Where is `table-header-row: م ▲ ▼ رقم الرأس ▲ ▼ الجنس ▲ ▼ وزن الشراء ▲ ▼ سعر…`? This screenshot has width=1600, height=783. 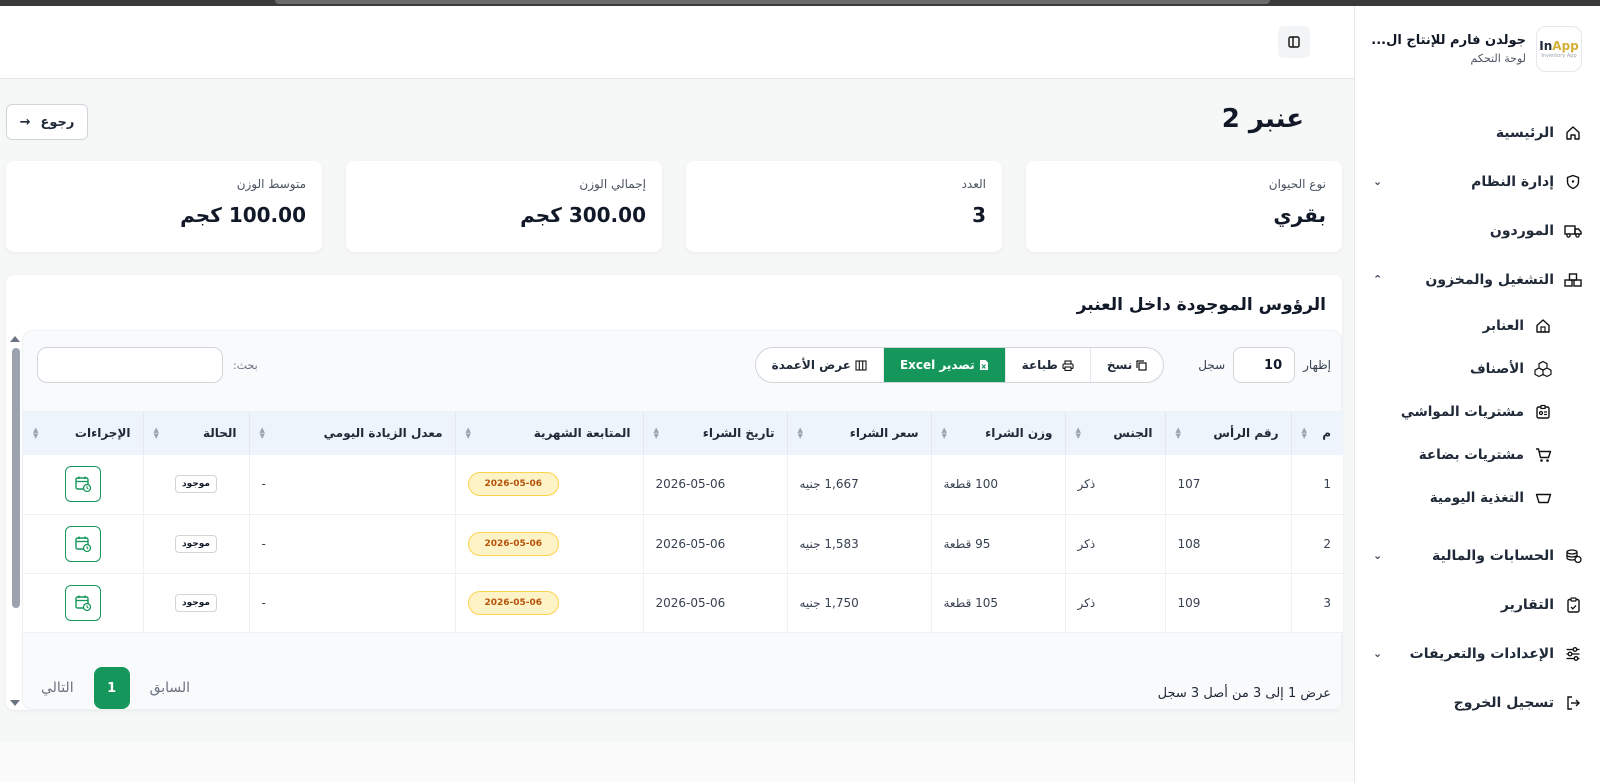
table-header-row: م ▲ ▼ رقم الرأس ▲ ▼ الجنس ▲ ▼ وزن الشراء ▲ ▼ سعر… is located at coordinates (683, 433).